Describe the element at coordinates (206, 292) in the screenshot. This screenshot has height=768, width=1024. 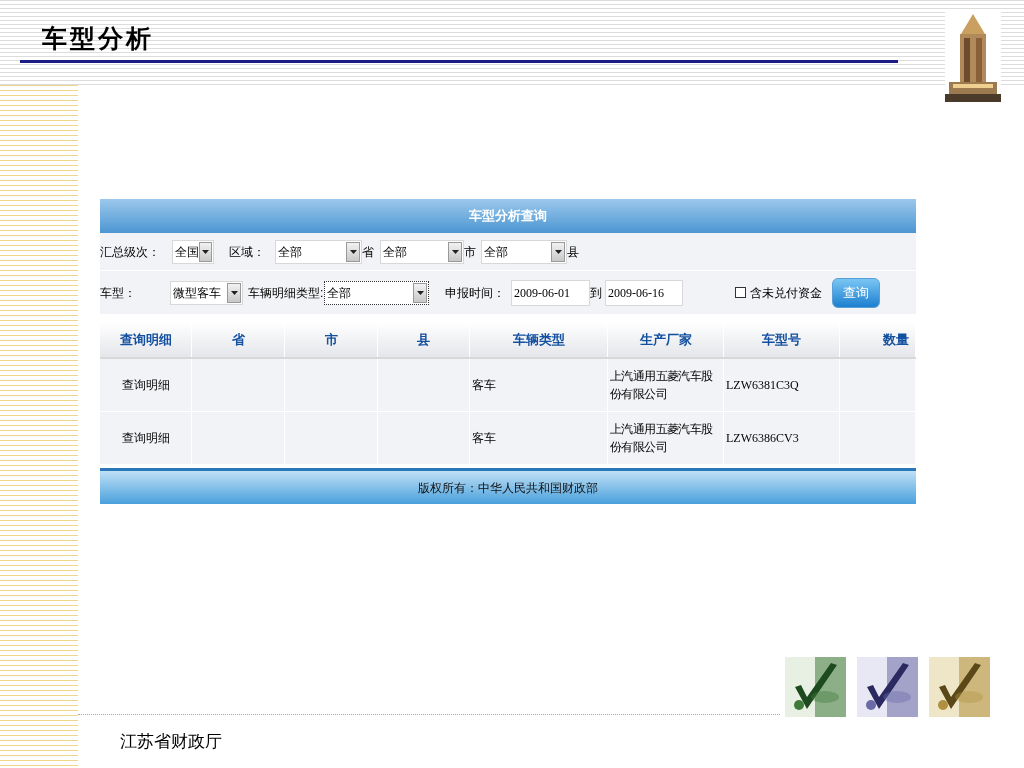
I see `dropdown: 微型客车` at that location.